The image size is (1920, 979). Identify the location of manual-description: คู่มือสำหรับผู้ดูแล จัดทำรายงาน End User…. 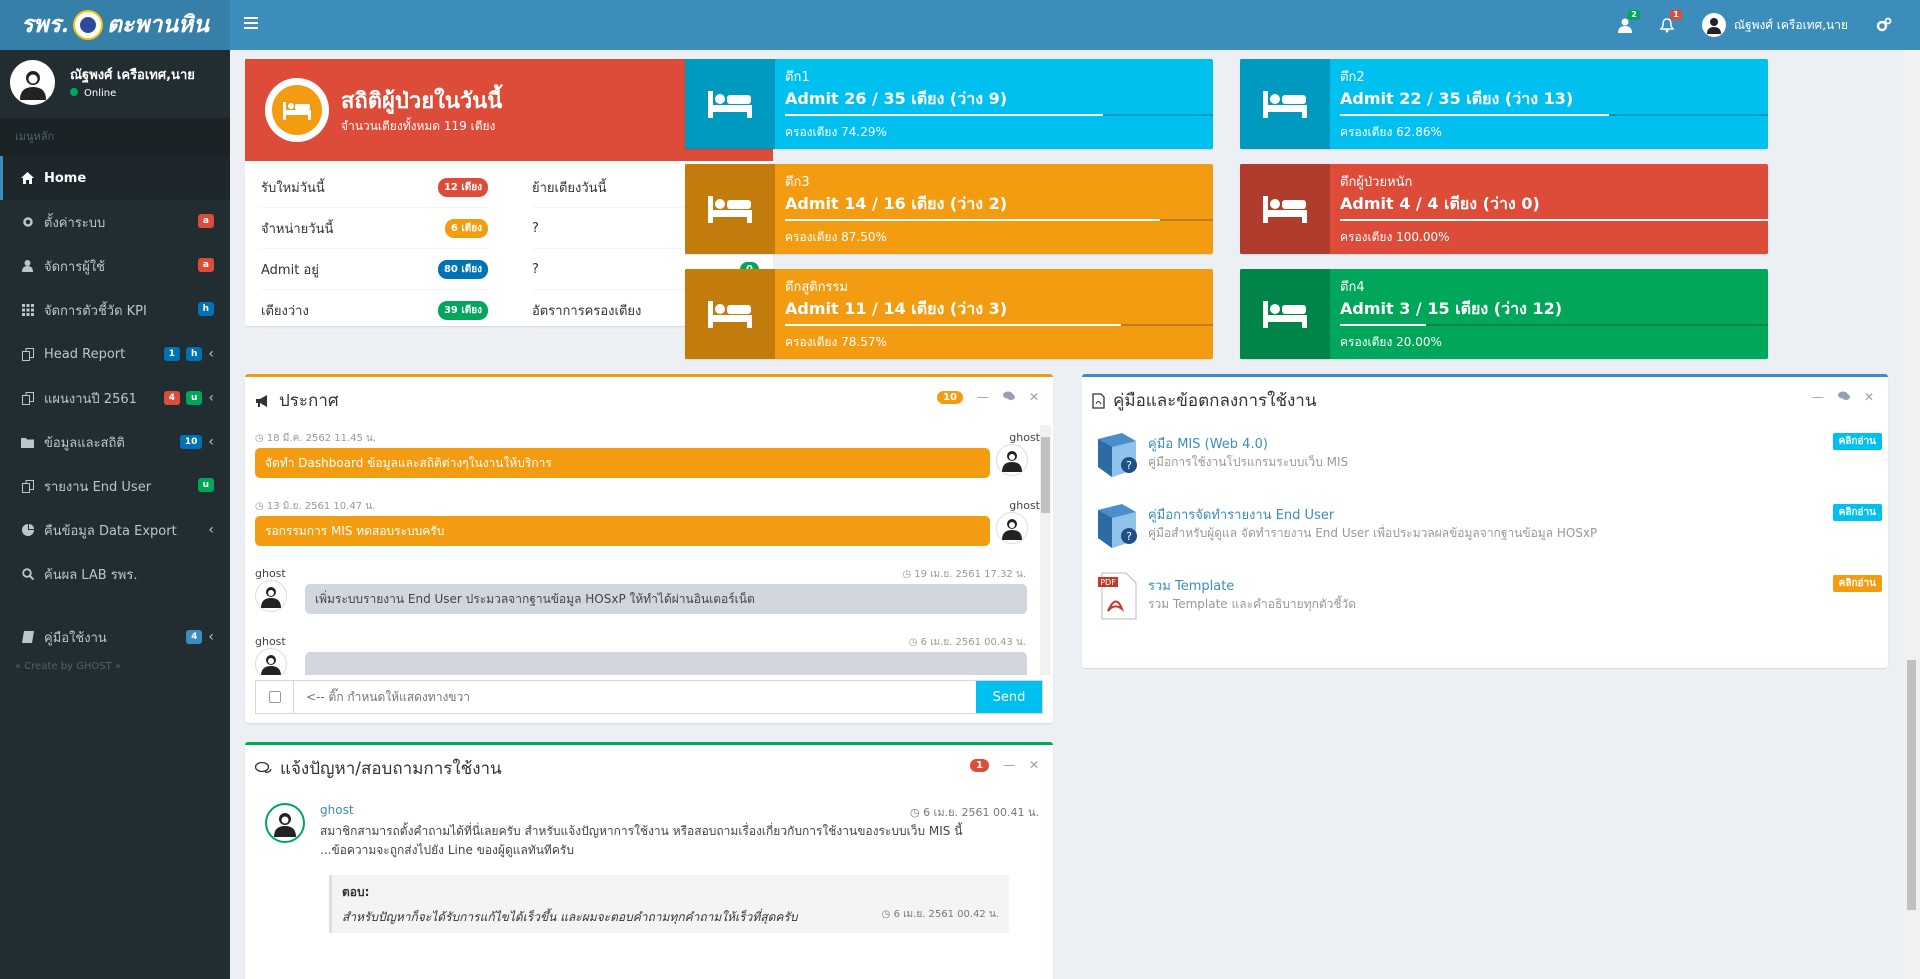
(1373, 533).